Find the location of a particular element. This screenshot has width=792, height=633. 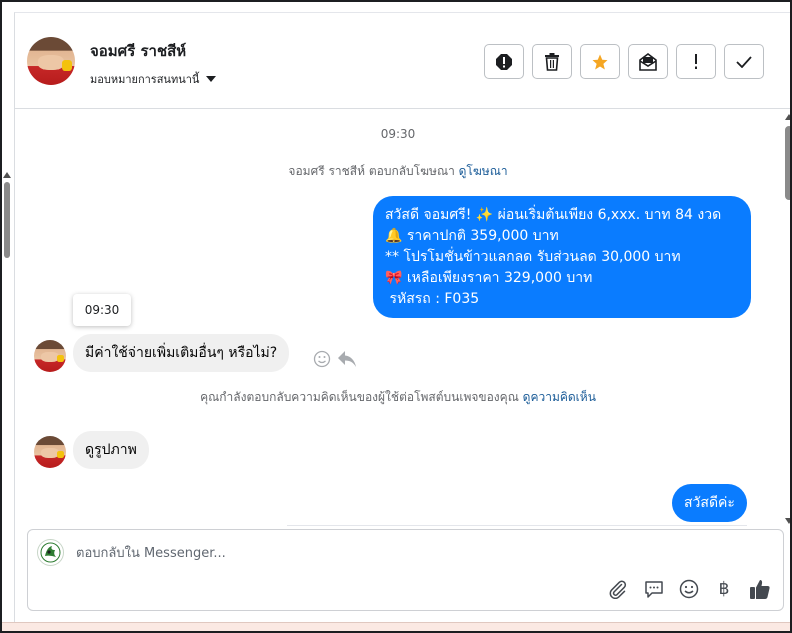

conversation-header: จอมศรี ราชสีห์ มอบหมายการสนทนานี้ is located at coordinates (402, 61).